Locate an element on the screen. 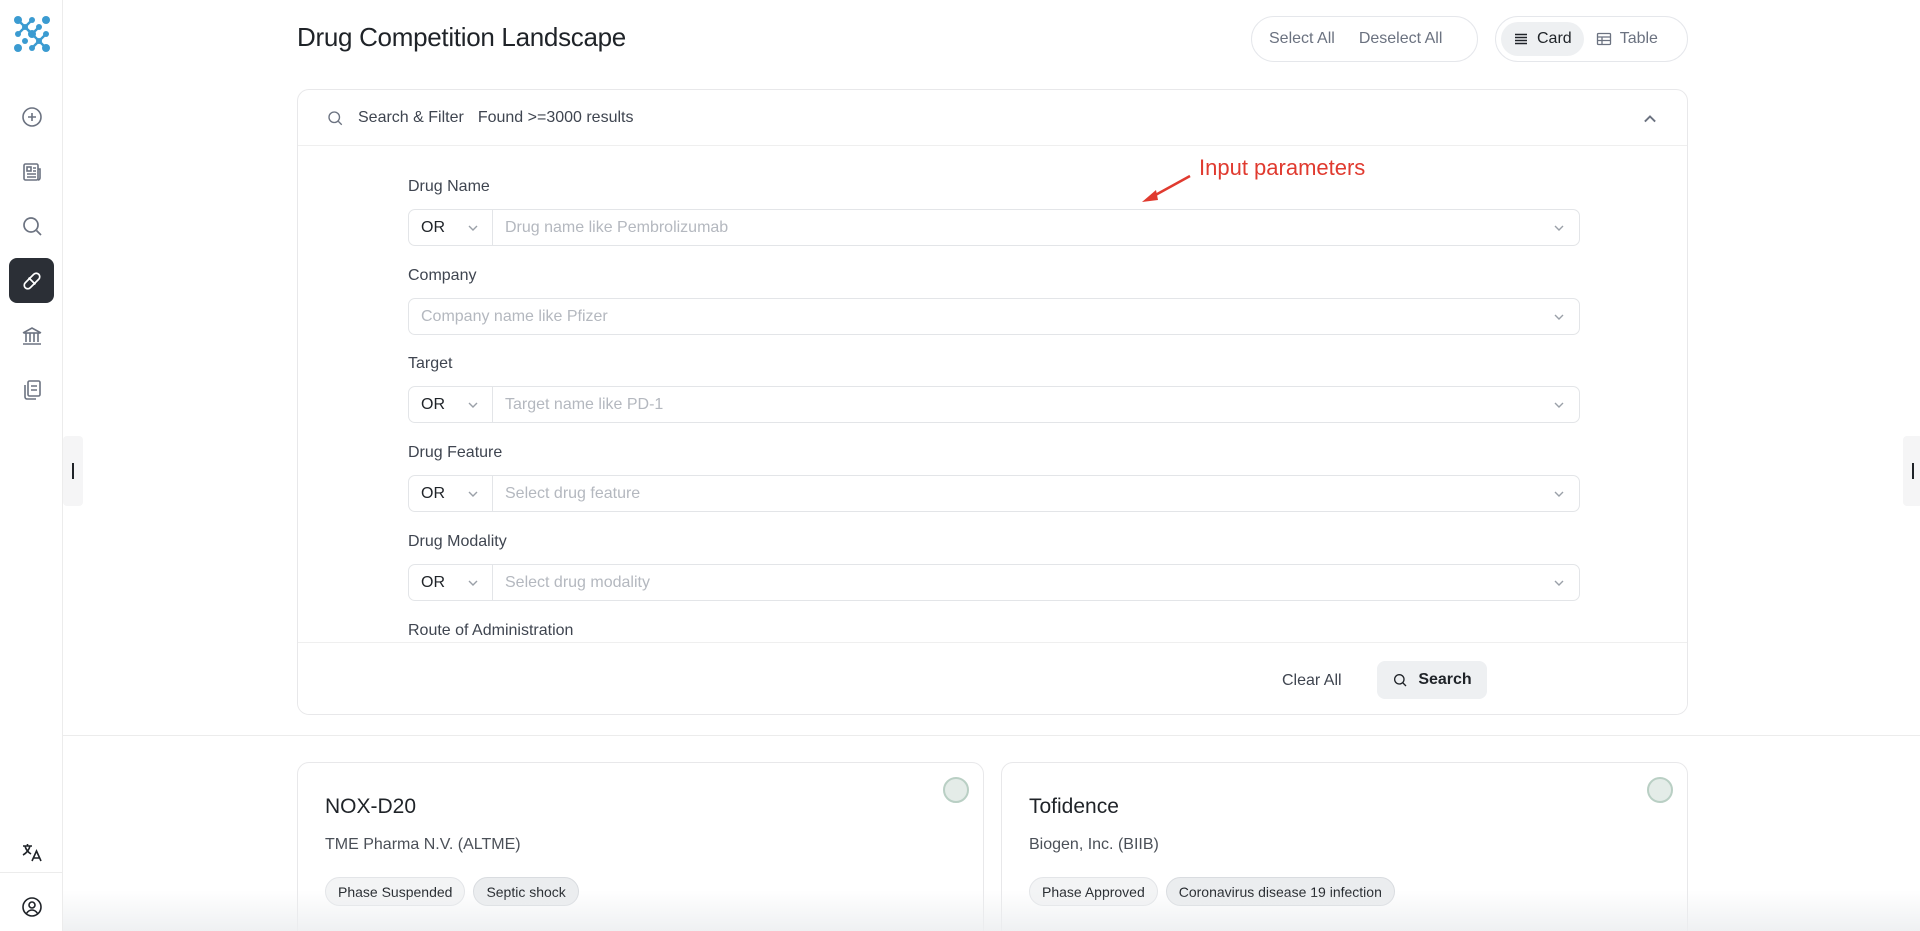 The width and height of the screenshot is (1920, 931). clear-all-button: Clear All is located at coordinates (1312, 681).